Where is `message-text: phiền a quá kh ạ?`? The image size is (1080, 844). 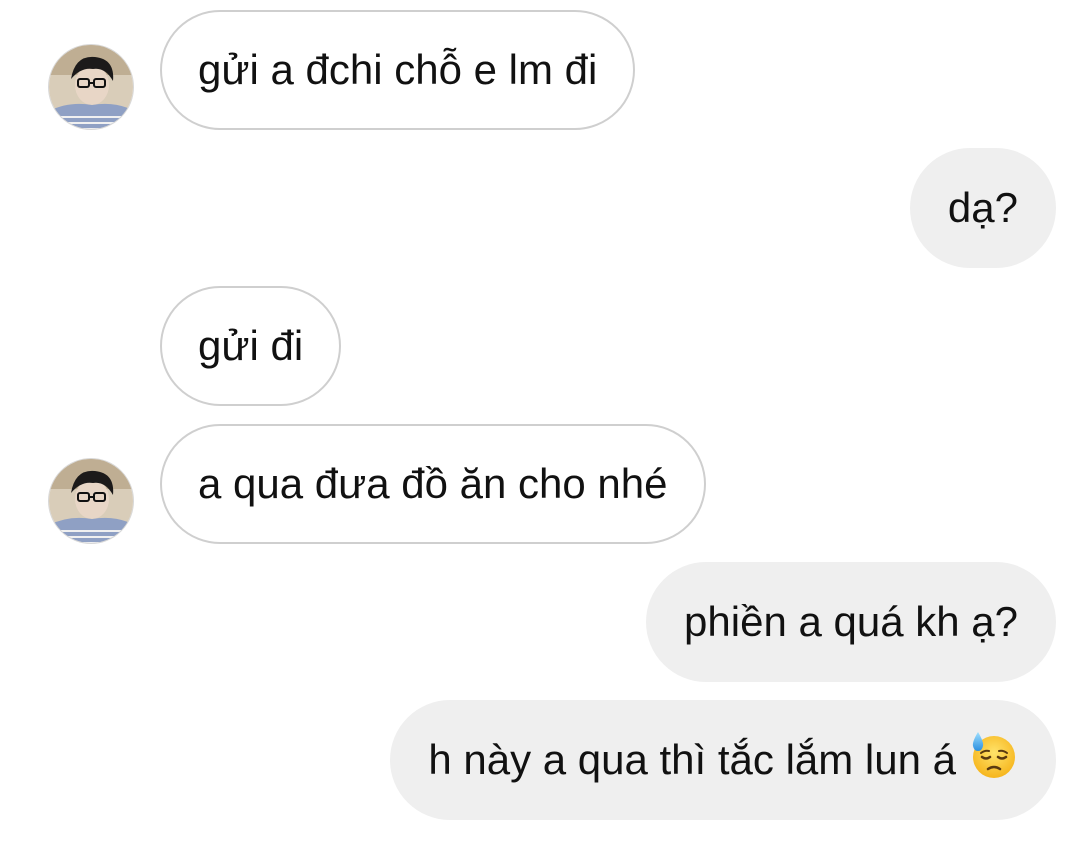 message-text: phiền a quá kh ạ? is located at coordinates (851, 621).